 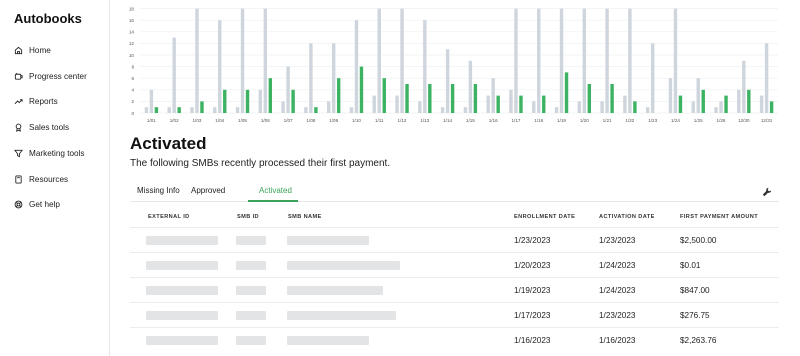 What do you see at coordinates (18, 127) in the screenshot?
I see `award-icon` at bounding box center [18, 127].